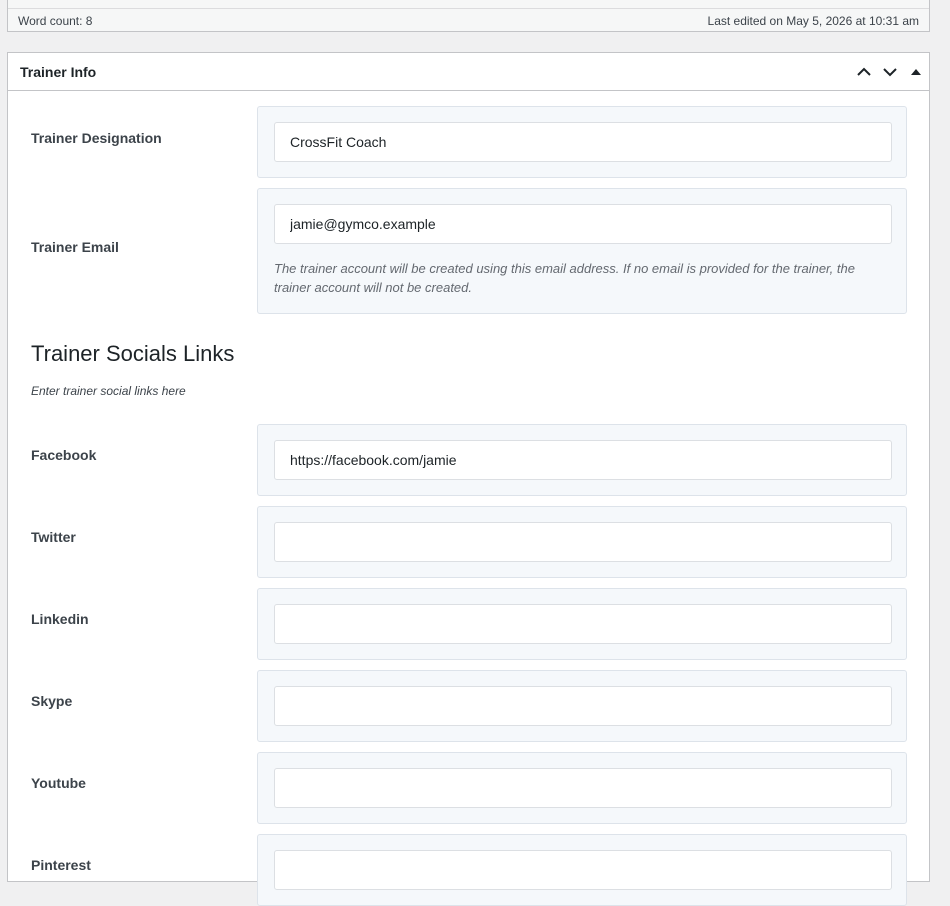 The width and height of the screenshot is (950, 906). What do you see at coordinates (52, 701) in the screenshot?
I see `skype-label: Skype` at bounding box center [52, 701].